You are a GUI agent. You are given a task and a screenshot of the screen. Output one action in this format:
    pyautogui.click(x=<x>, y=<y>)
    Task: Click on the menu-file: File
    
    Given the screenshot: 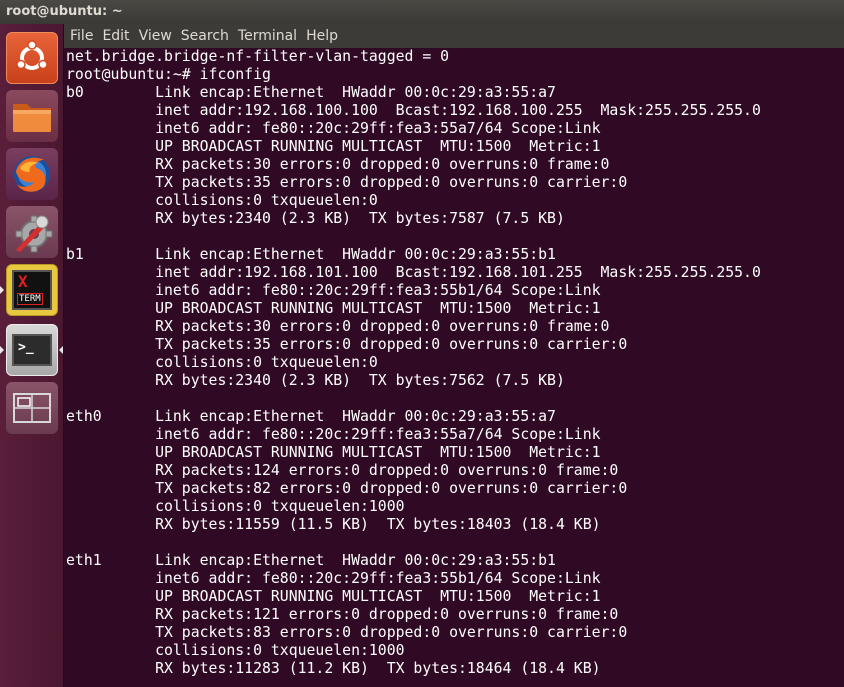 What is the action you would take?
    pyautogui.click(x=81, y=36)
    